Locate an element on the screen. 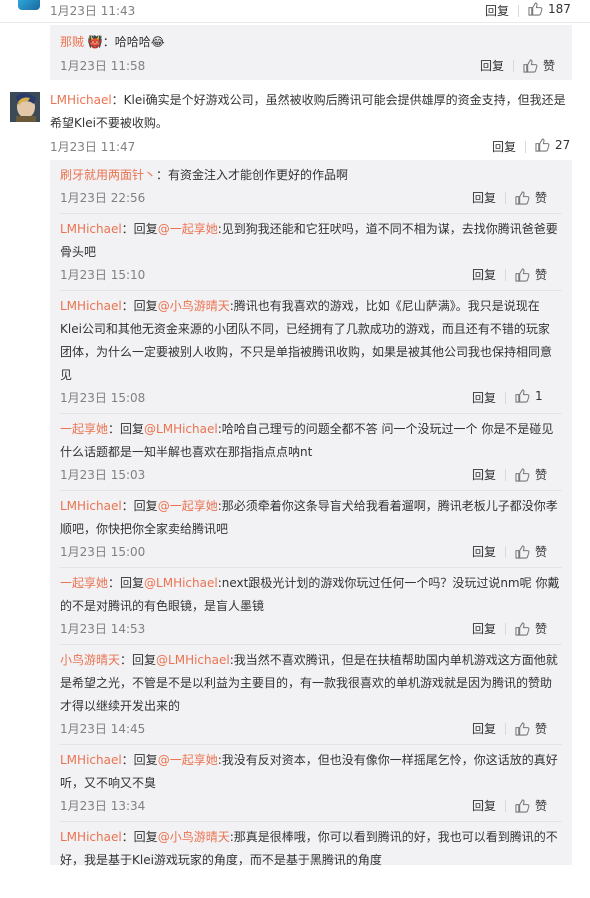 The image size is (590, 898). reply-item: 刷牙就用两面针丶：有资金注入才能创作更好的作品啊 1月23日 22:56 回复 赞 is located at coordinates (311, 189).